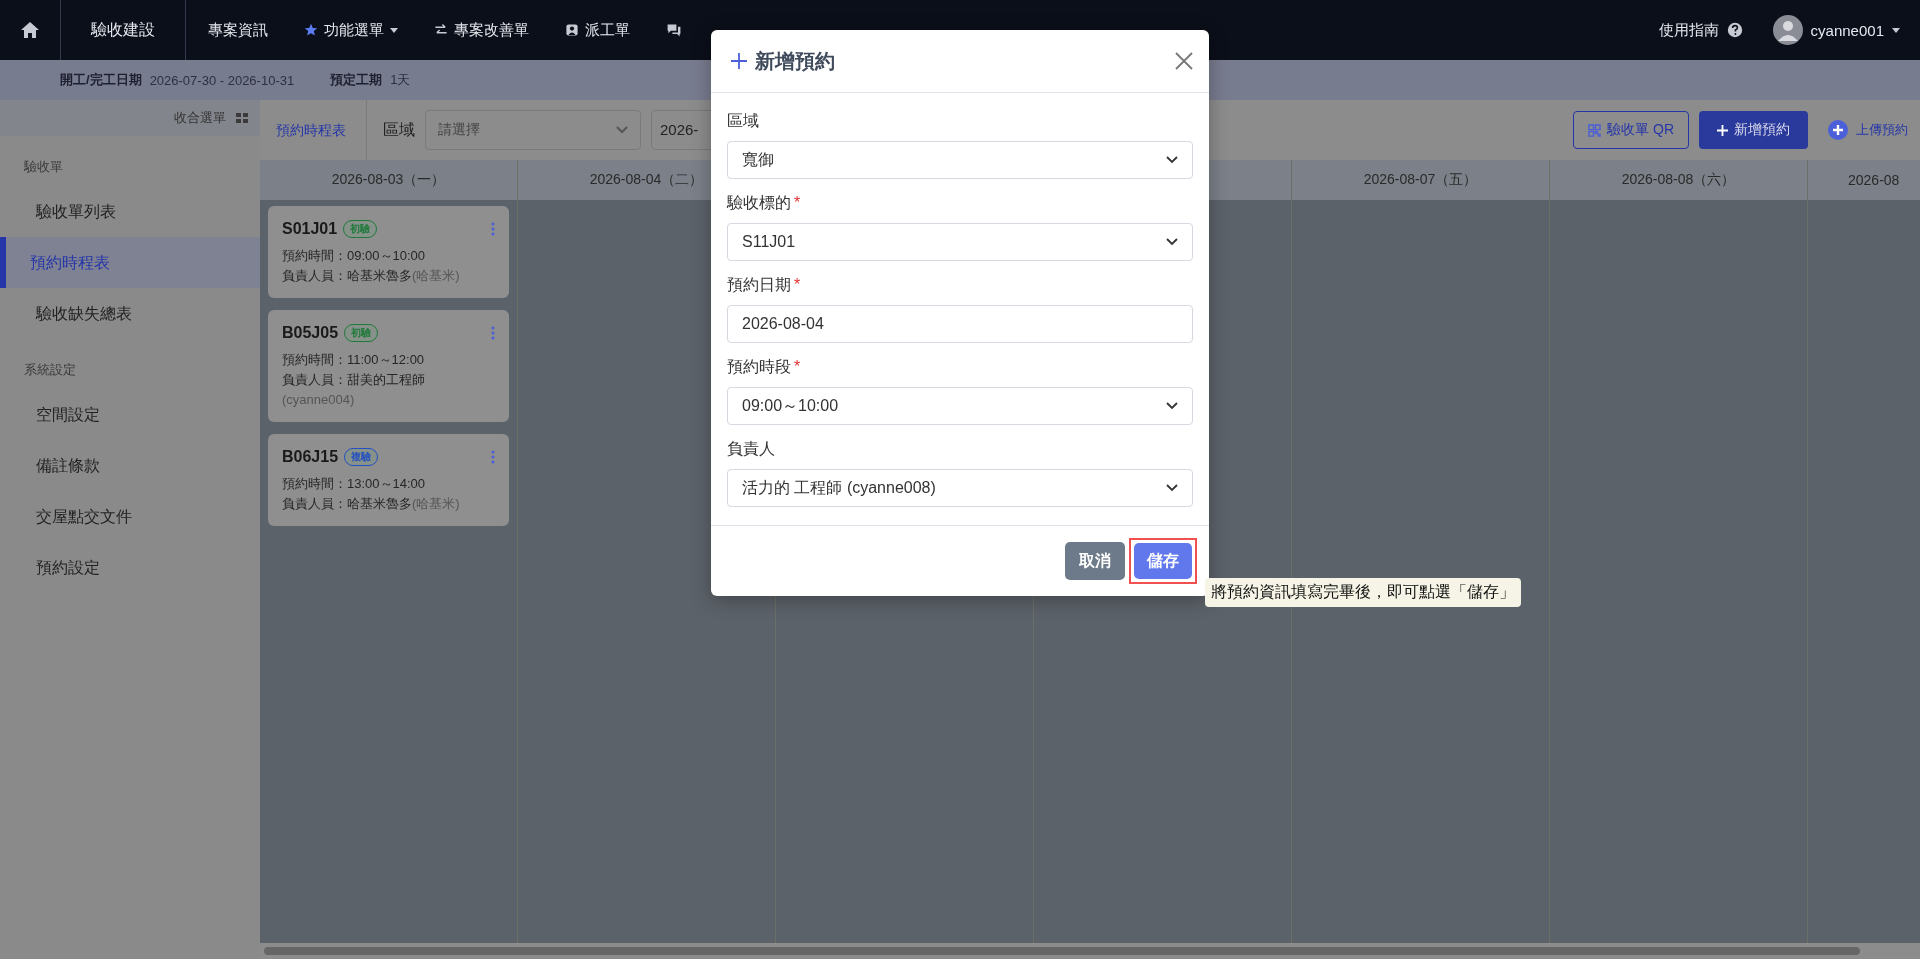  What do you see at coordinates (674, 30) in the screenshot?
I see `chat-icon` at bounding box center [674, 30].